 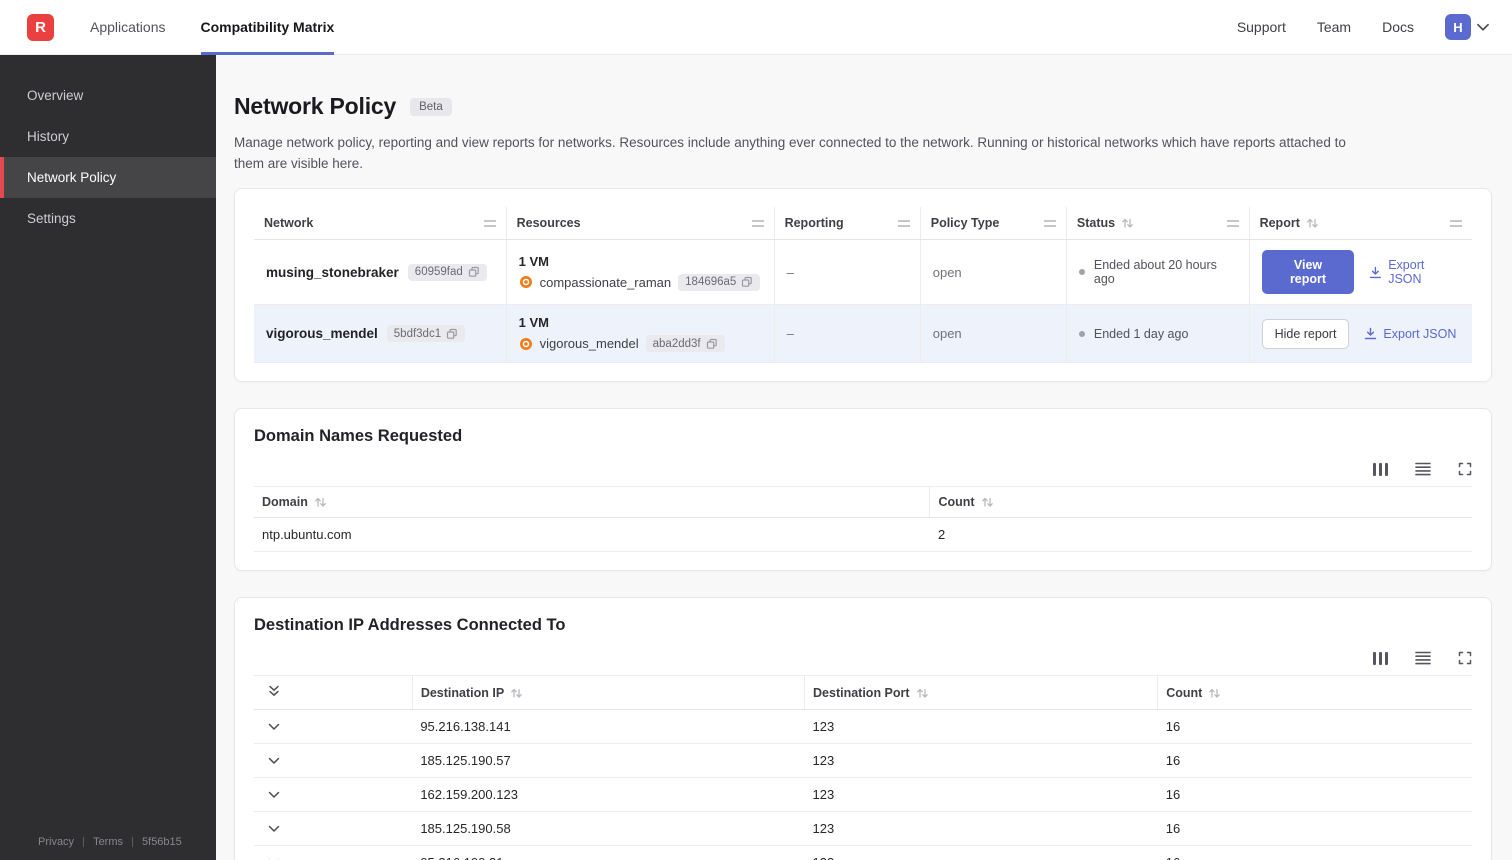 What do you see at coordinates (431, 106) in the screenshot?
I see `beta-badge: Beta` at bounding box center [431, 106].